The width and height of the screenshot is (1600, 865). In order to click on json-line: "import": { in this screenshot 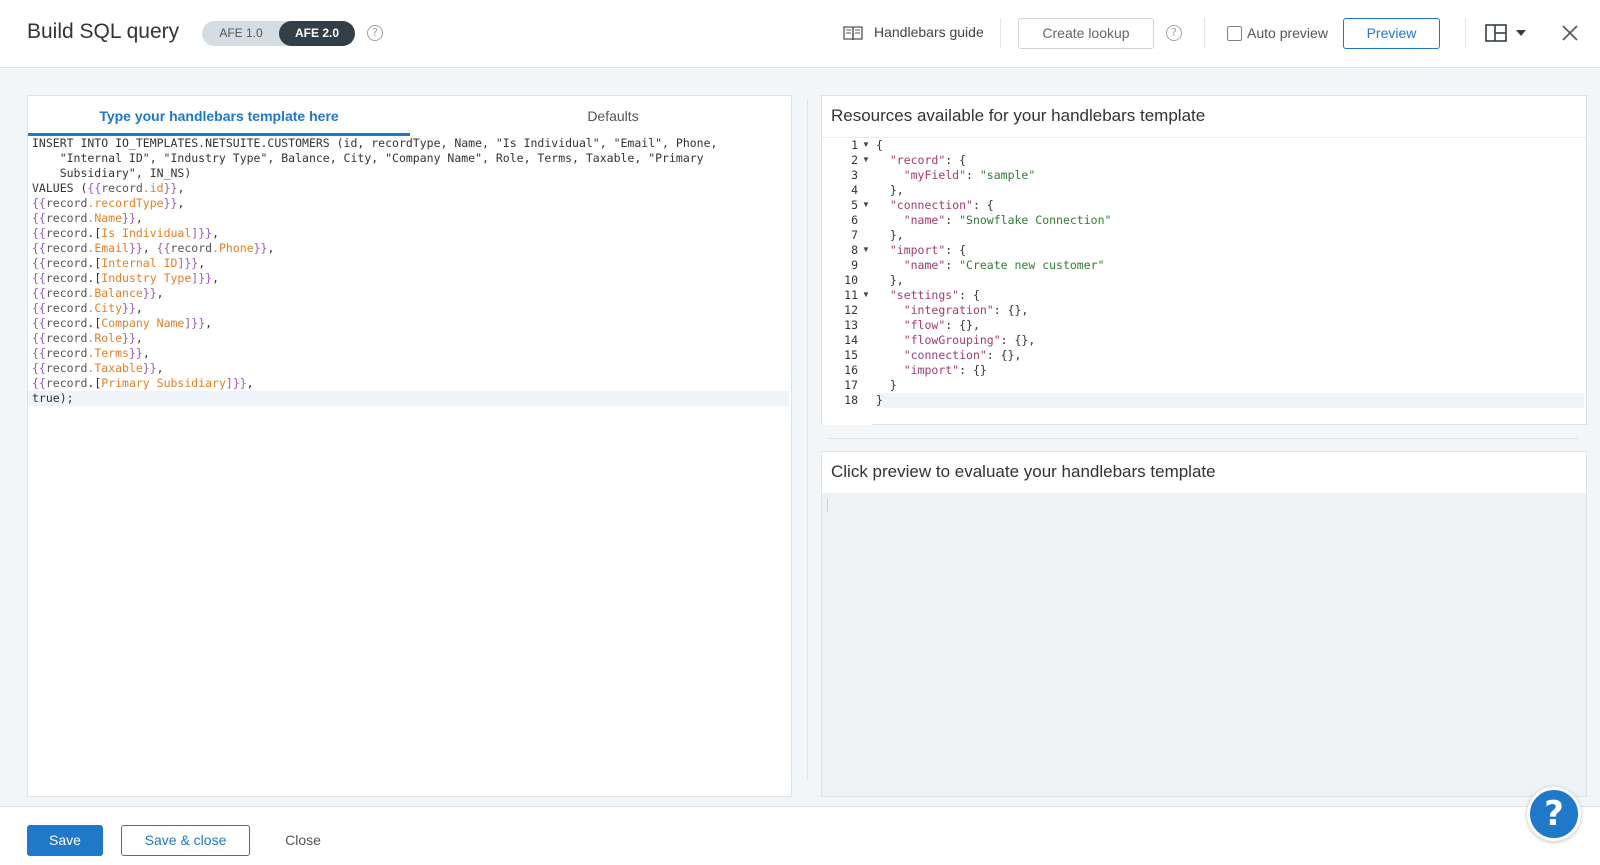, I will do `click(1230, 250)`.